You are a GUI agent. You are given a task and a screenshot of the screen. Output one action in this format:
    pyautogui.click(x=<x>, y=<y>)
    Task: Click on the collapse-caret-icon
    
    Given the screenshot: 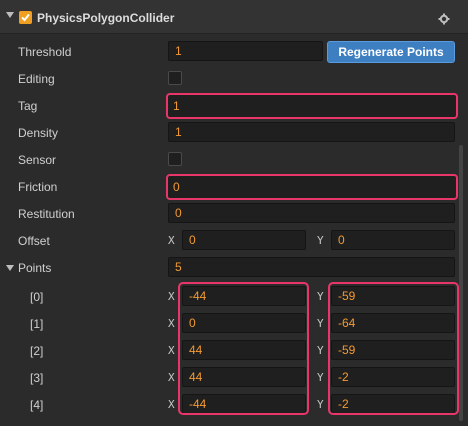 What is the action you would take?
    pyautogui.click(x=10, y=15)
    